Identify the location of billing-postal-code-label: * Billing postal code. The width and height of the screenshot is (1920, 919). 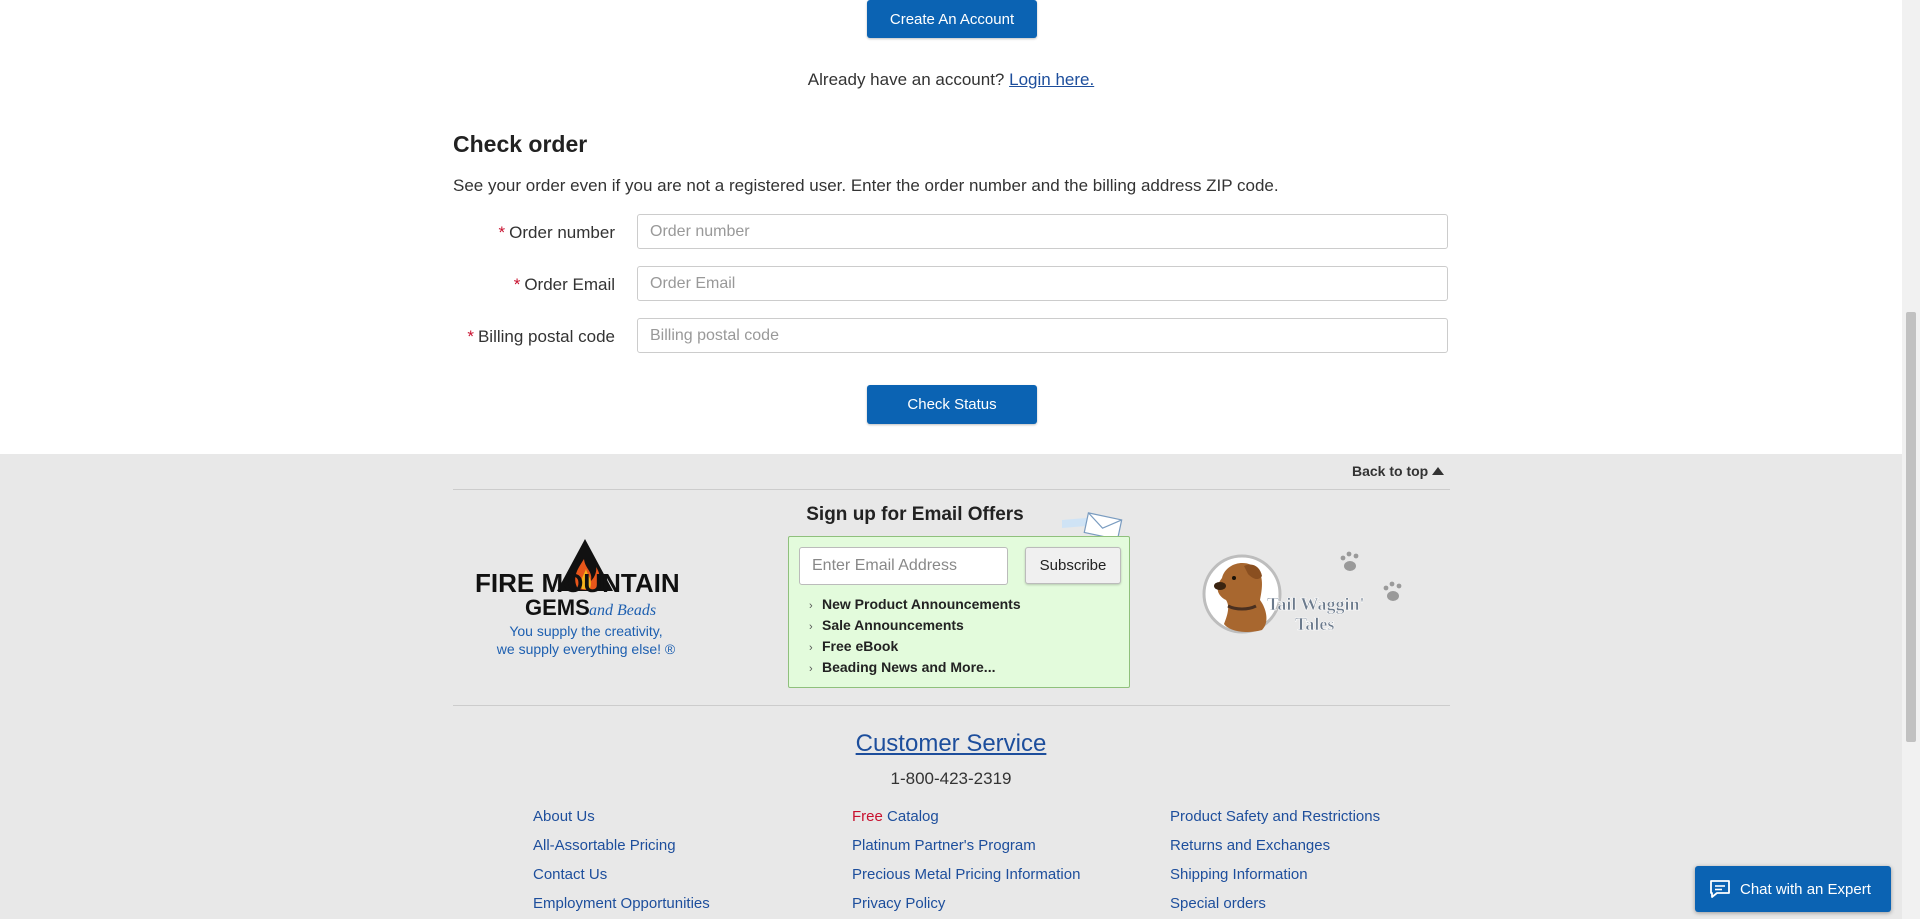
(541, 336).